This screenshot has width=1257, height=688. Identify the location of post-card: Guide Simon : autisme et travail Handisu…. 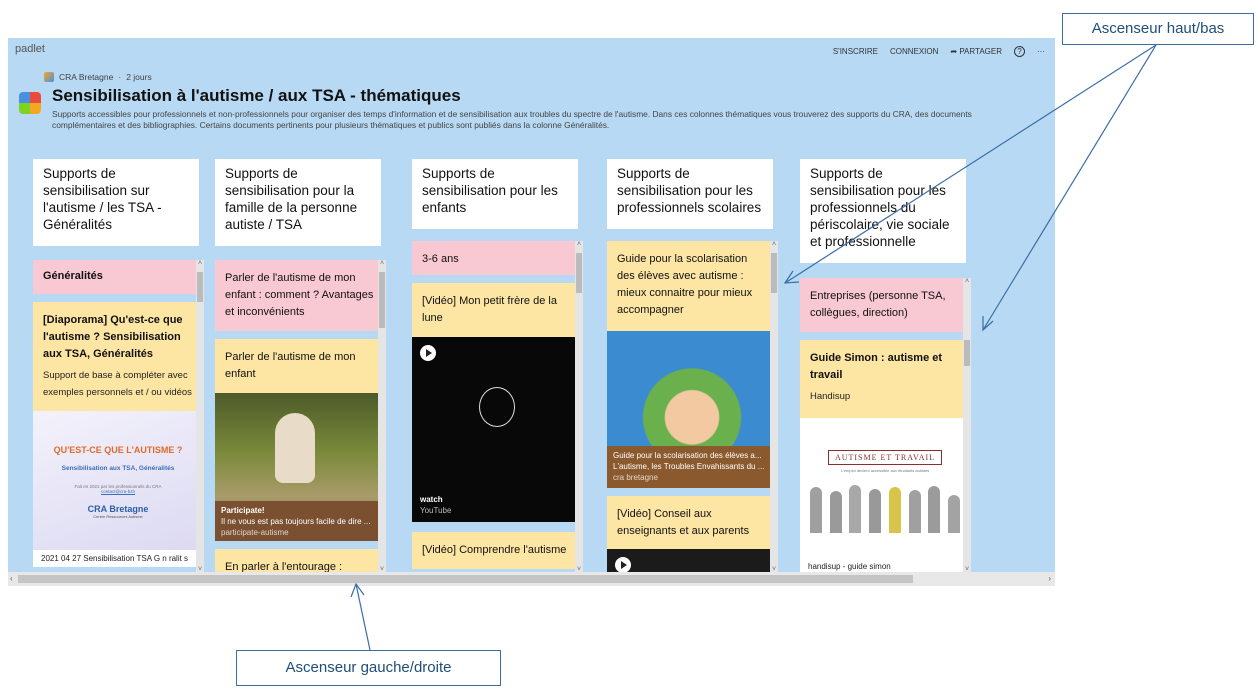
(885, 379).